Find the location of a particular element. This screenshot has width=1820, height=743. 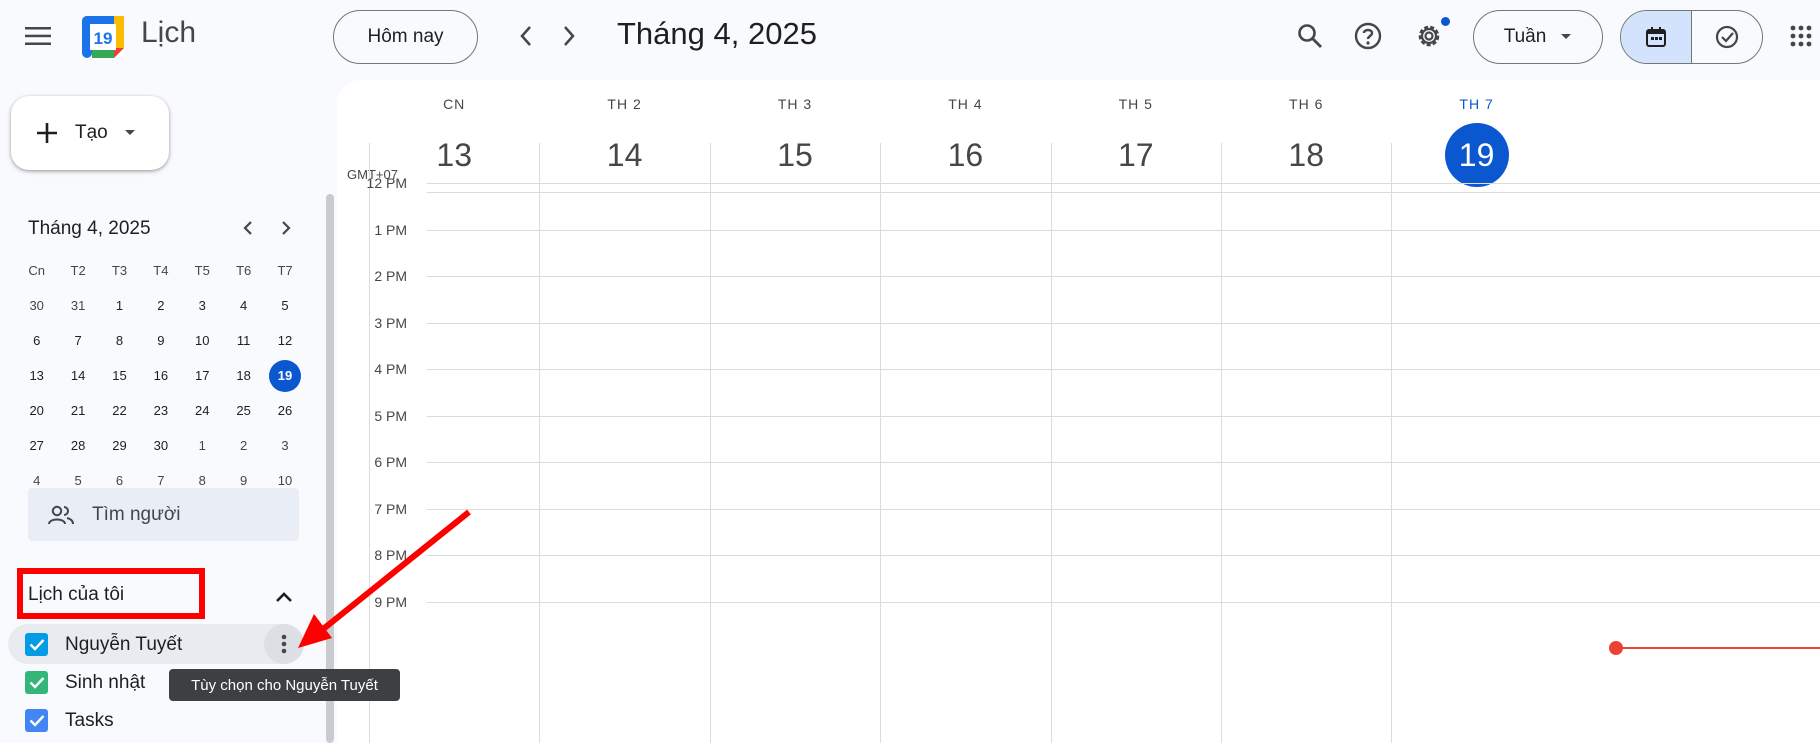

app-title: Lịch is located at coordinates (169, 32).